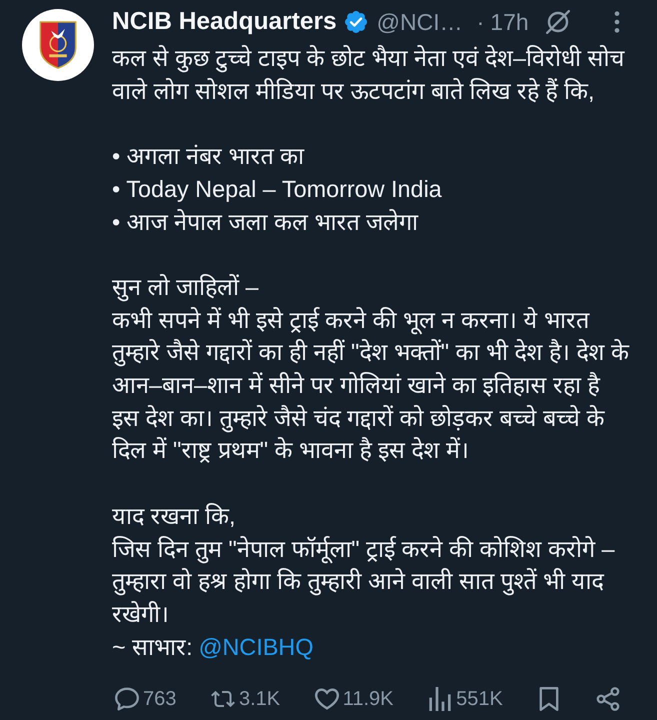  I want to click on share-icon, so click(608, 699).